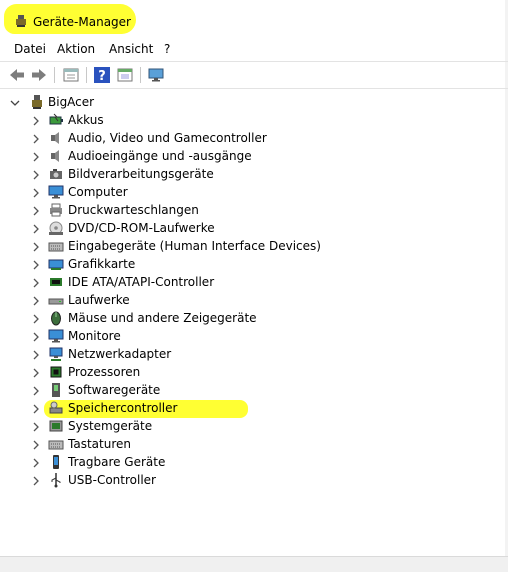 This screenshot has width=508, height=572. I want to click on processor-icon, so click(56, 372).